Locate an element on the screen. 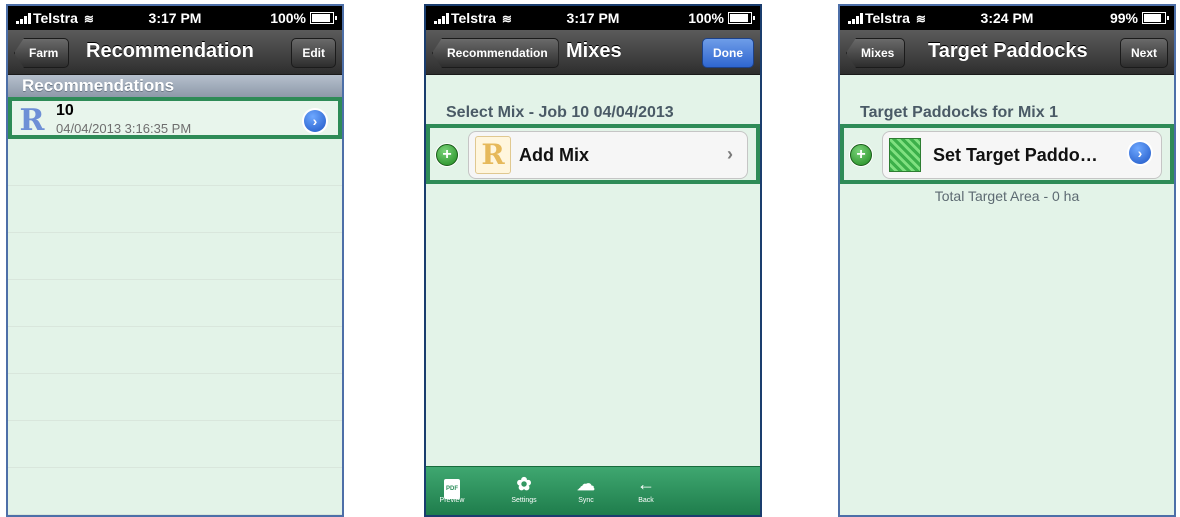  back-button-farm: Farm is located at coordinates (42, 53).